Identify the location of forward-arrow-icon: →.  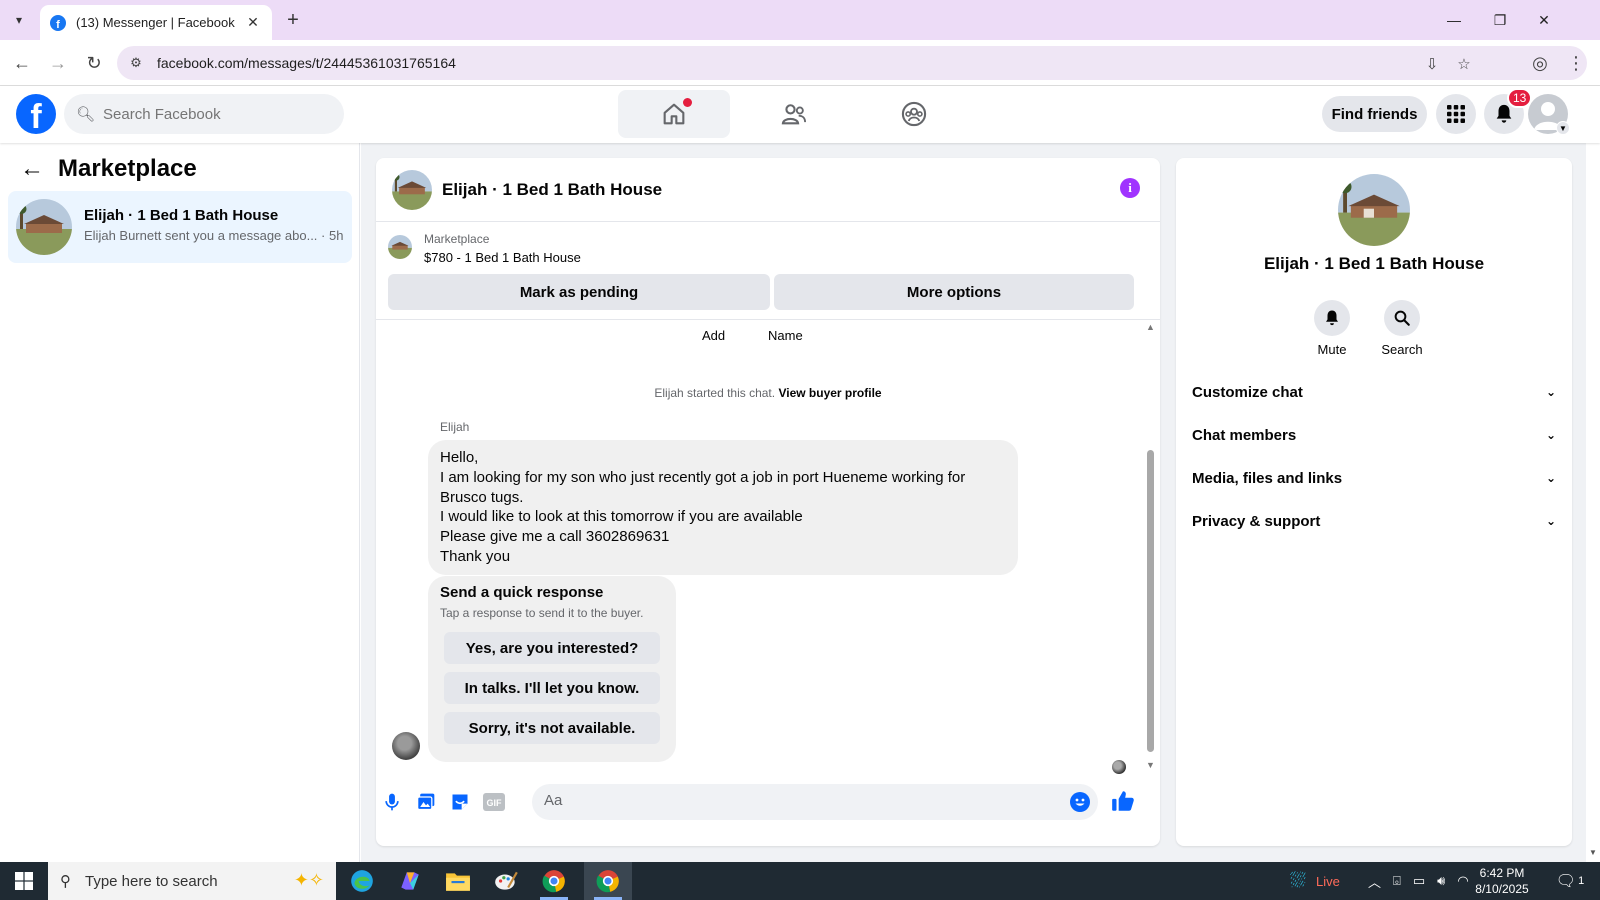
(58, 63).